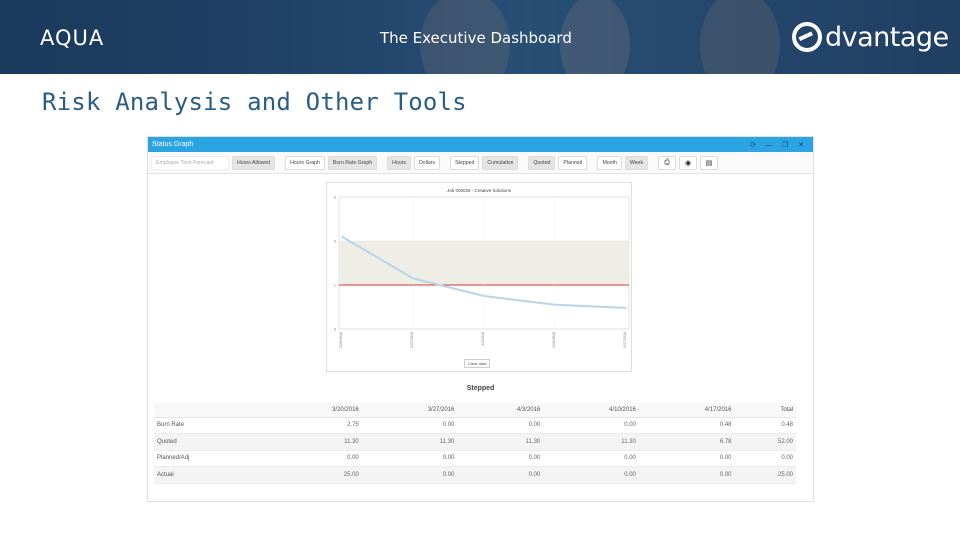 The image size is (960, 540). Describe the element at coordinates (427, 162) in the screenshot. I see `dollars-toggle: Dollars` at that location.